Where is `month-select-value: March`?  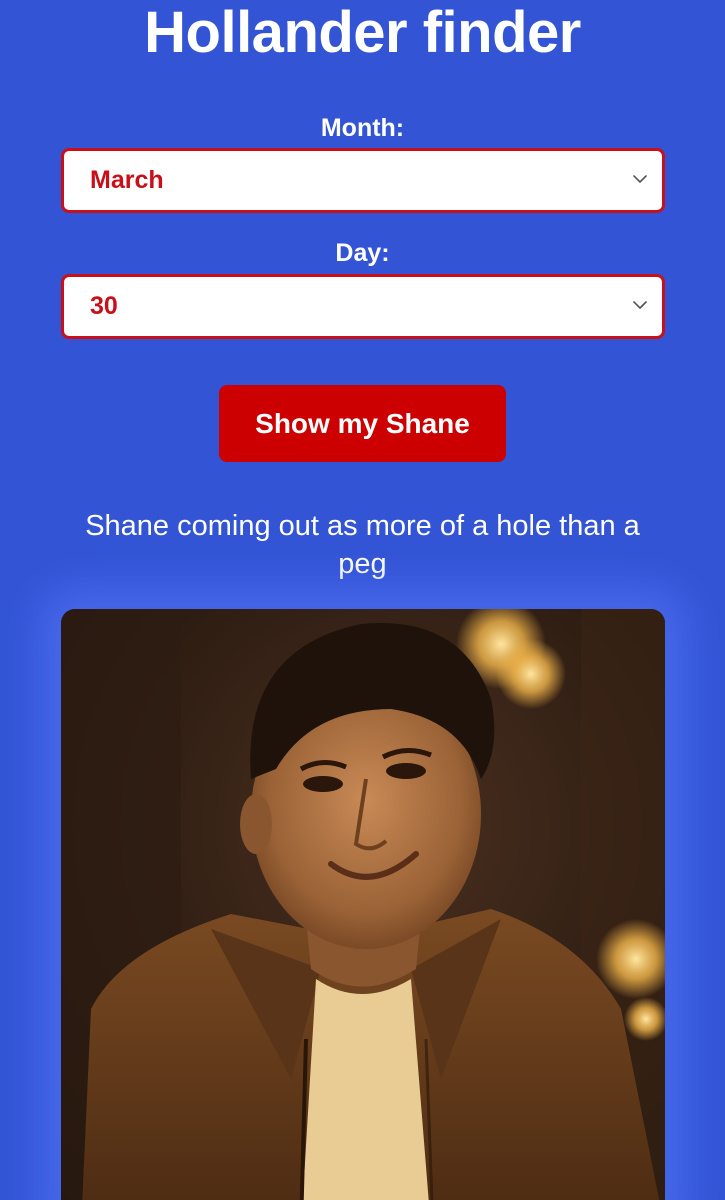
month-select-value: March is located at coordinates (127, 180).